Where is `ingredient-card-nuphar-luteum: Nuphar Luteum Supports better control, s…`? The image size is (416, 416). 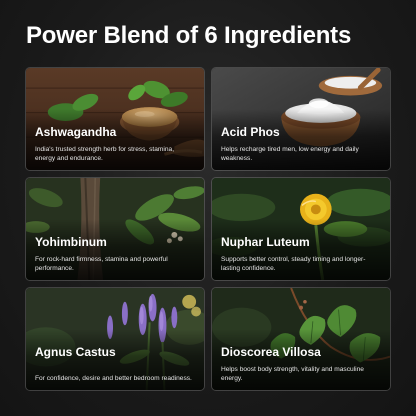
ingredient-card-nuphar-luteum: Nuphar Luteum Supports better control, s… is located at coordinates (301, 229).